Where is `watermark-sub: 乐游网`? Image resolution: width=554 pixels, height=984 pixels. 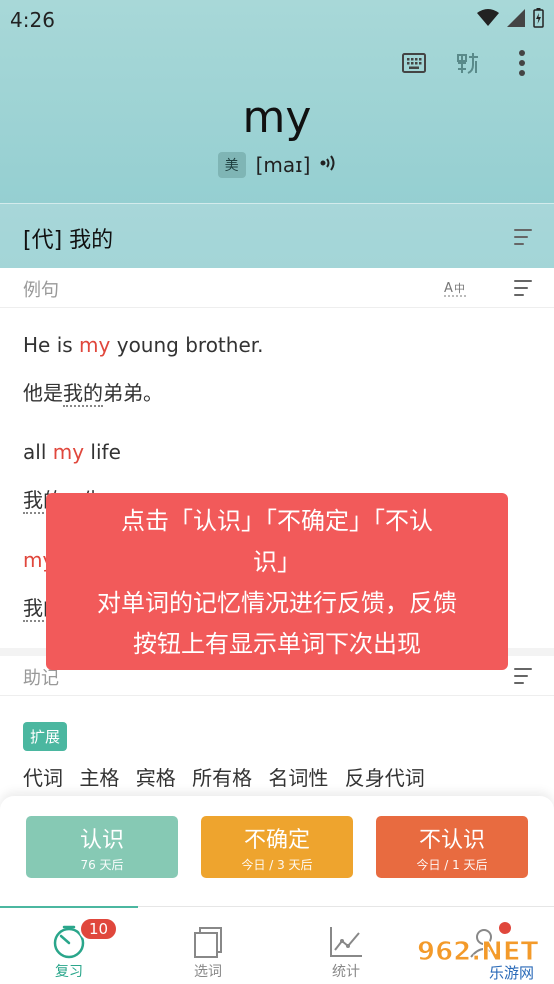 watermark-sub: 乐游网 is located at coordinates (511, 972).